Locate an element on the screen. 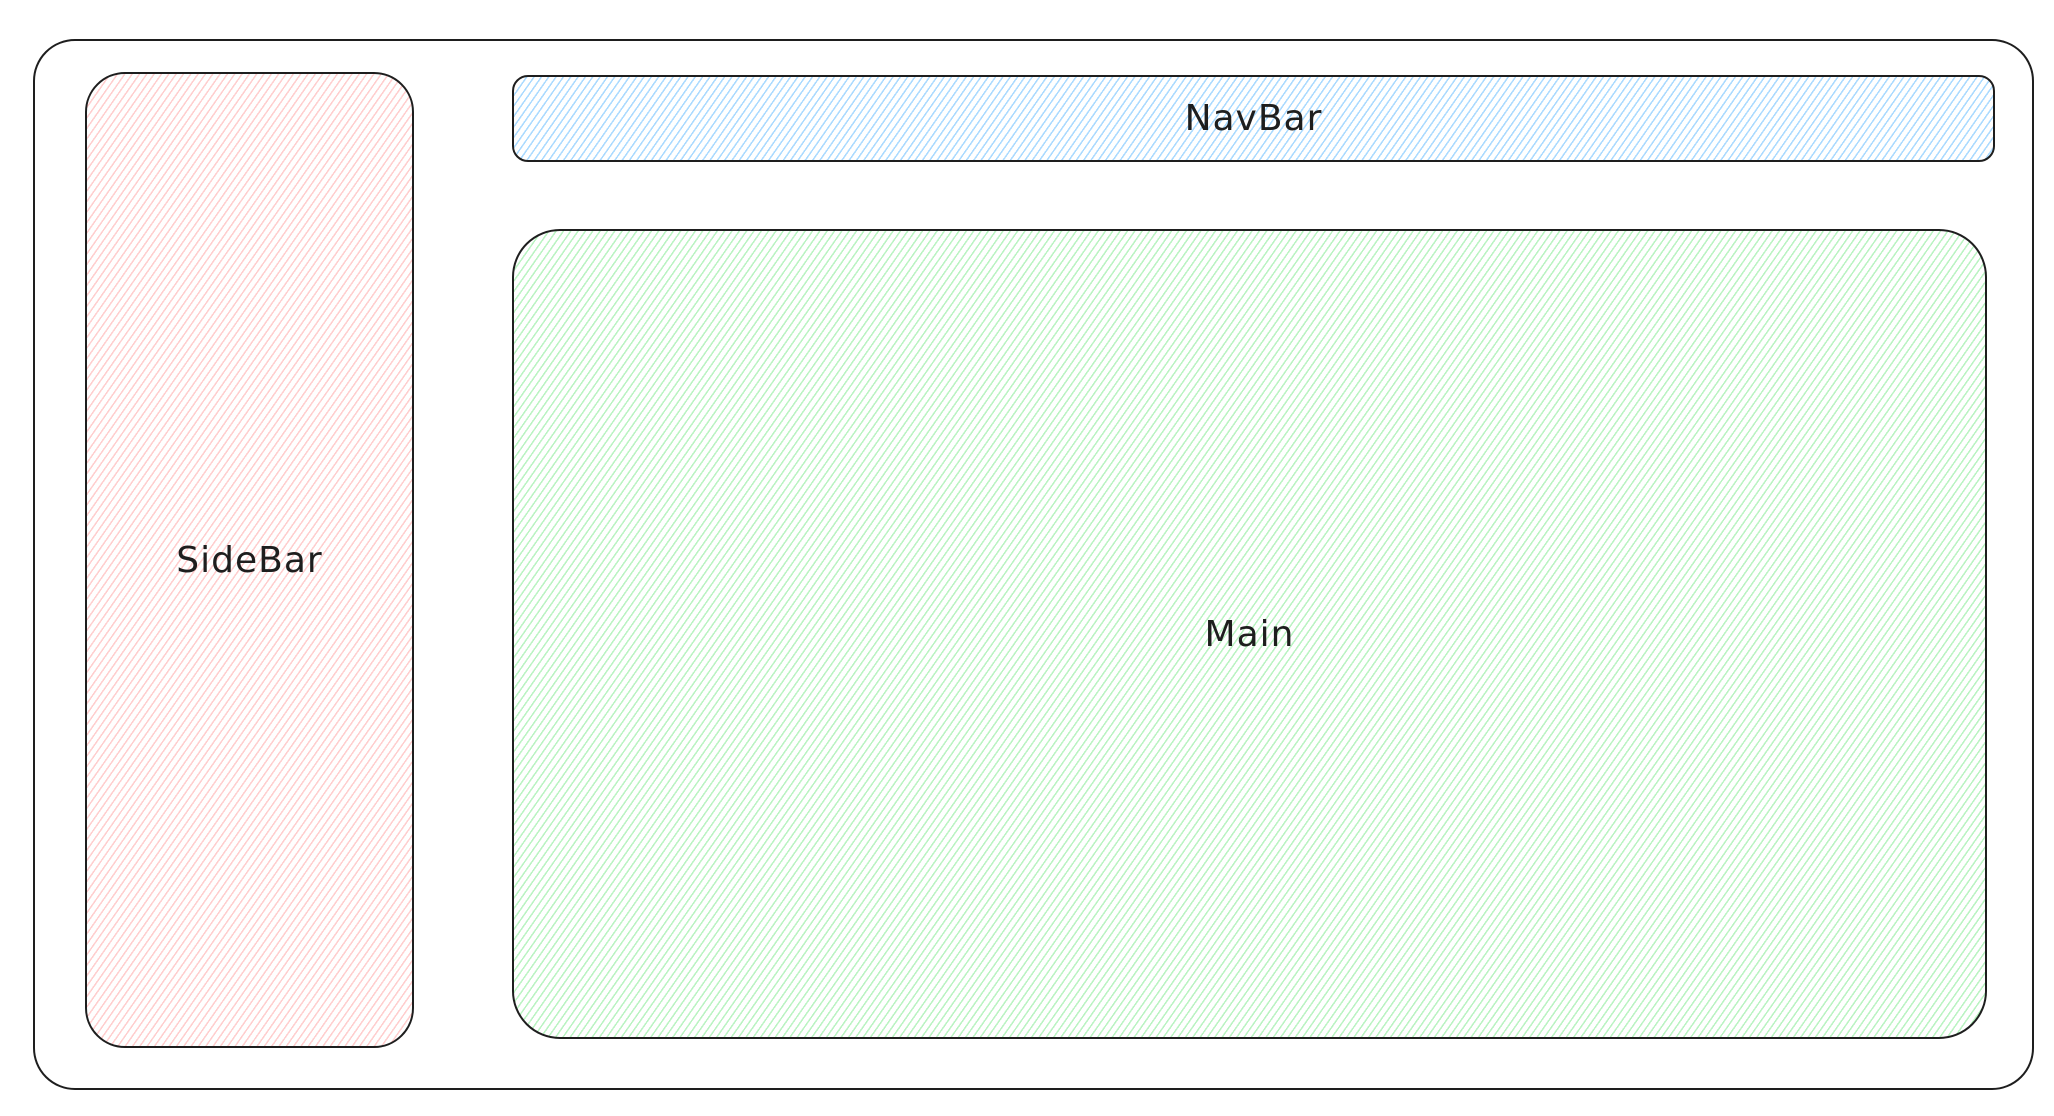 Image resolution: width=2054 pixels, height=1116 pixels. navbar-region: NavBar is located at coordinates (1253, 118).